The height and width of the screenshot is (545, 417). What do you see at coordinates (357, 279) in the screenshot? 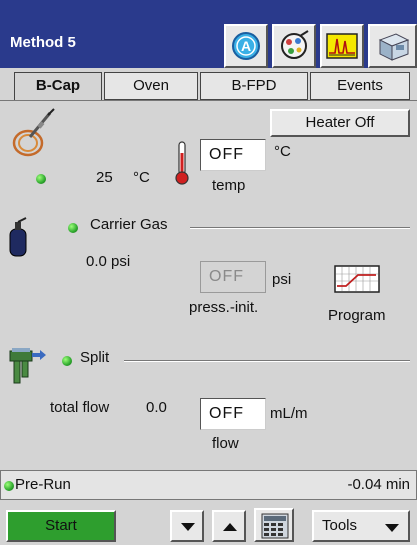
I see `program-graph-icon` at bounding box center [357, 279].